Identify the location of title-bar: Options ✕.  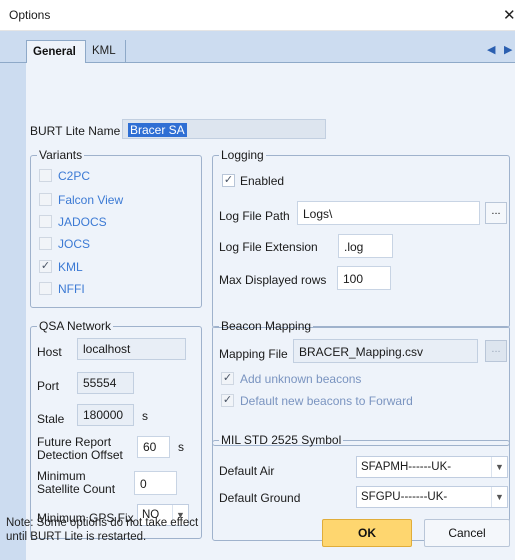
(257, 15).